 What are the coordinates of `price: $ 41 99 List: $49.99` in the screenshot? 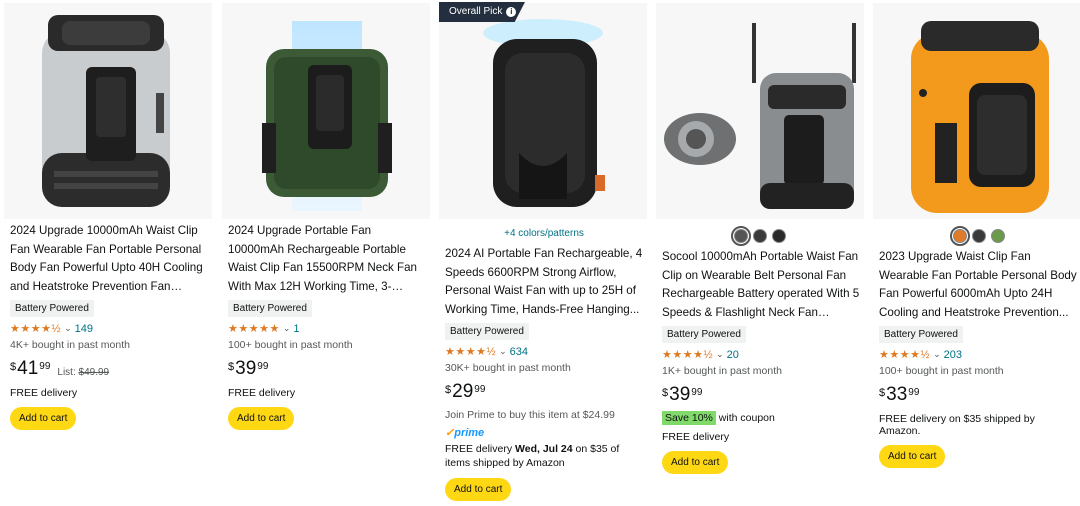 It's located at (109, 369).